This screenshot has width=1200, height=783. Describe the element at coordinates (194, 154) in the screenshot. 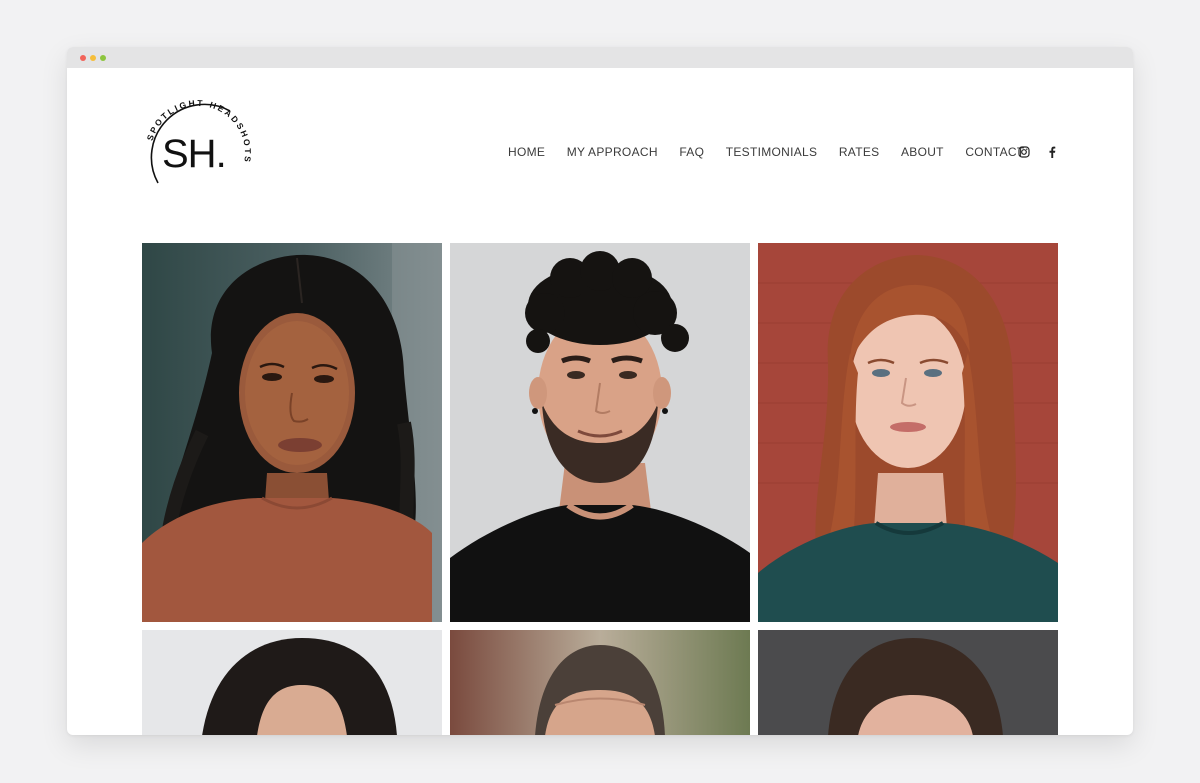

I see `logo-monogram: SH.` at that location.